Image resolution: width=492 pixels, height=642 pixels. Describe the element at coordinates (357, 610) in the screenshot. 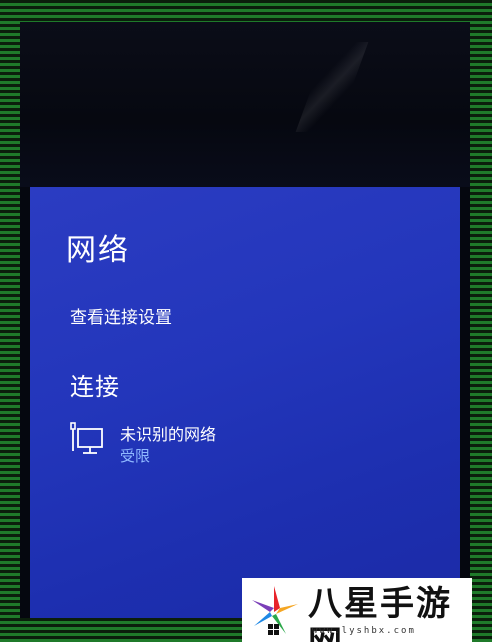

I see `site-watermark: 八星手游网 www.lyshbx.com` at that location.